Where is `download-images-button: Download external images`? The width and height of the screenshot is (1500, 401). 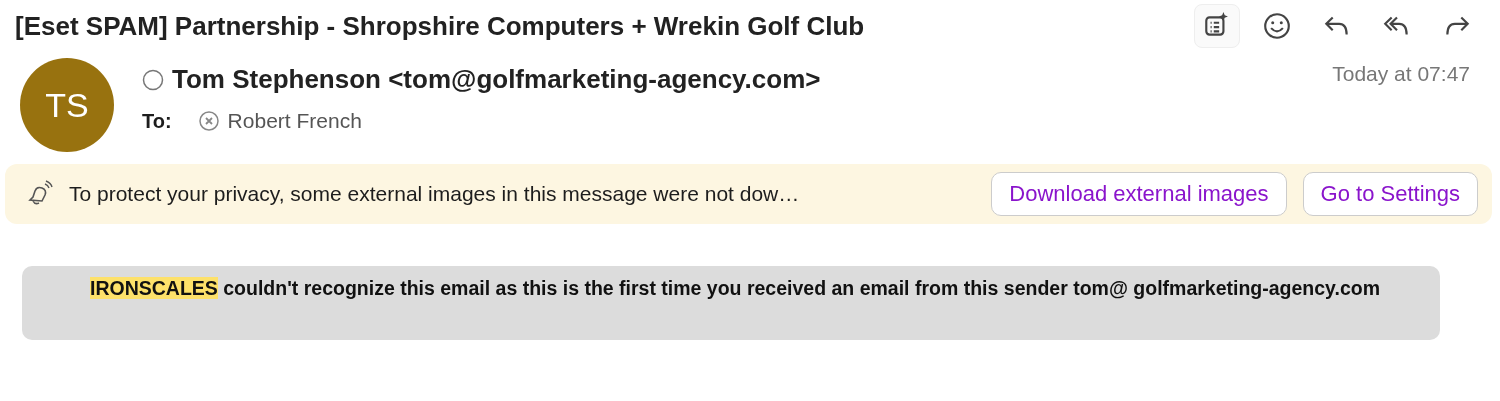
download-images-button: Download external images is located at coordinates (1139, 194).